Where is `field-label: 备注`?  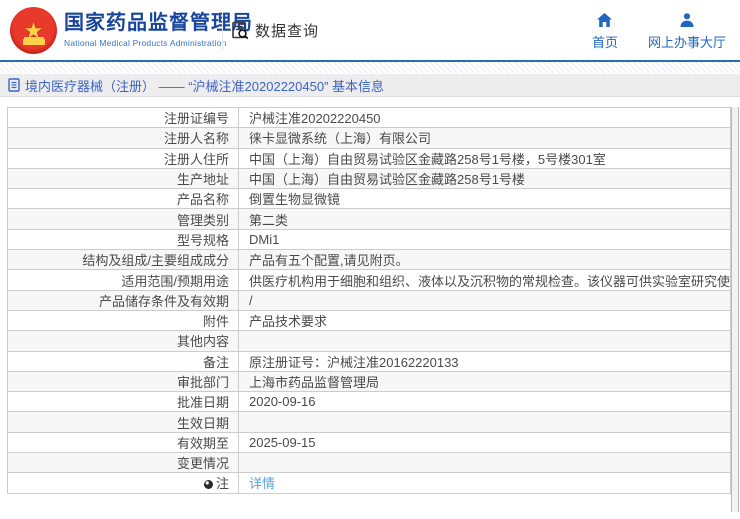
field-label: 备注 is located at coordinates (123, 361).